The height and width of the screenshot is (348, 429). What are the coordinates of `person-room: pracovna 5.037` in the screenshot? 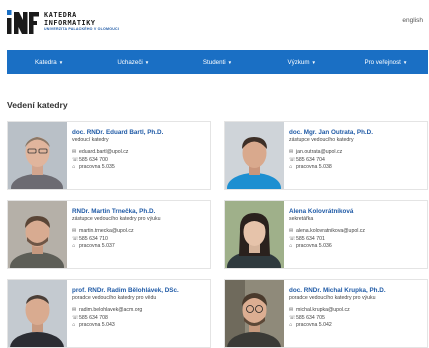 It's located at (97, 246).